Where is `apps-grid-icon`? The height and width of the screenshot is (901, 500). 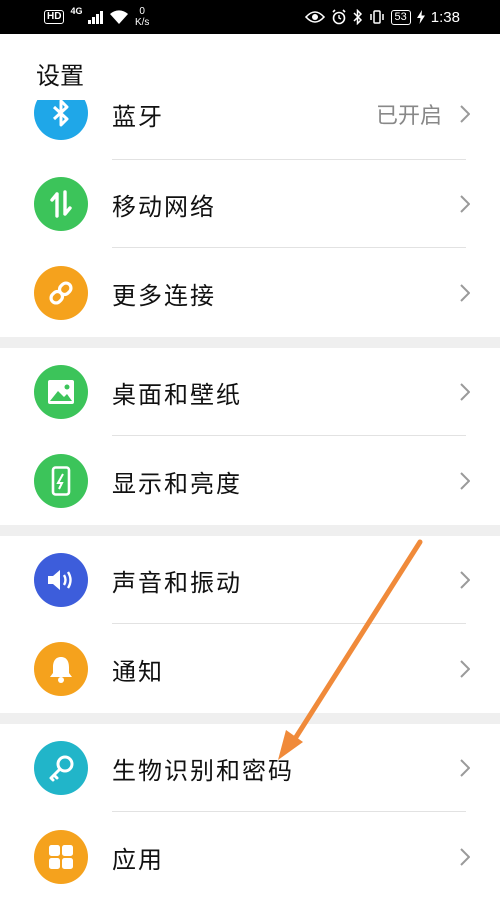 apps-grid-icon is located at coordinates (61, 857).